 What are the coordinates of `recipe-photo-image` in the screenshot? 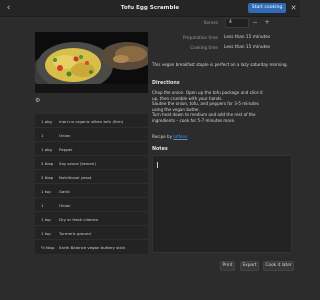 It's located at (91, 62).